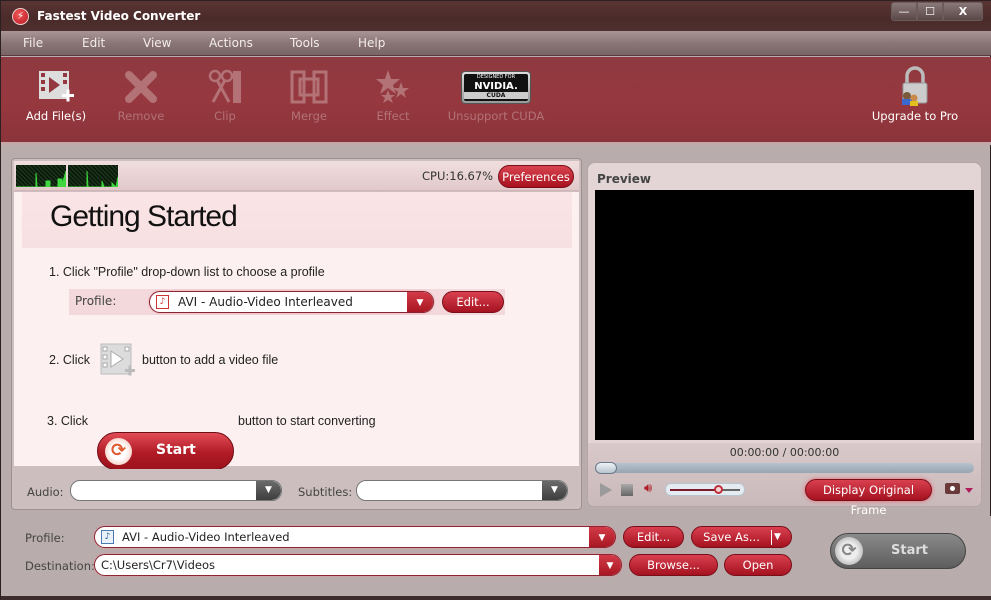  I want to click on seek-thumb, so click(606, 468).